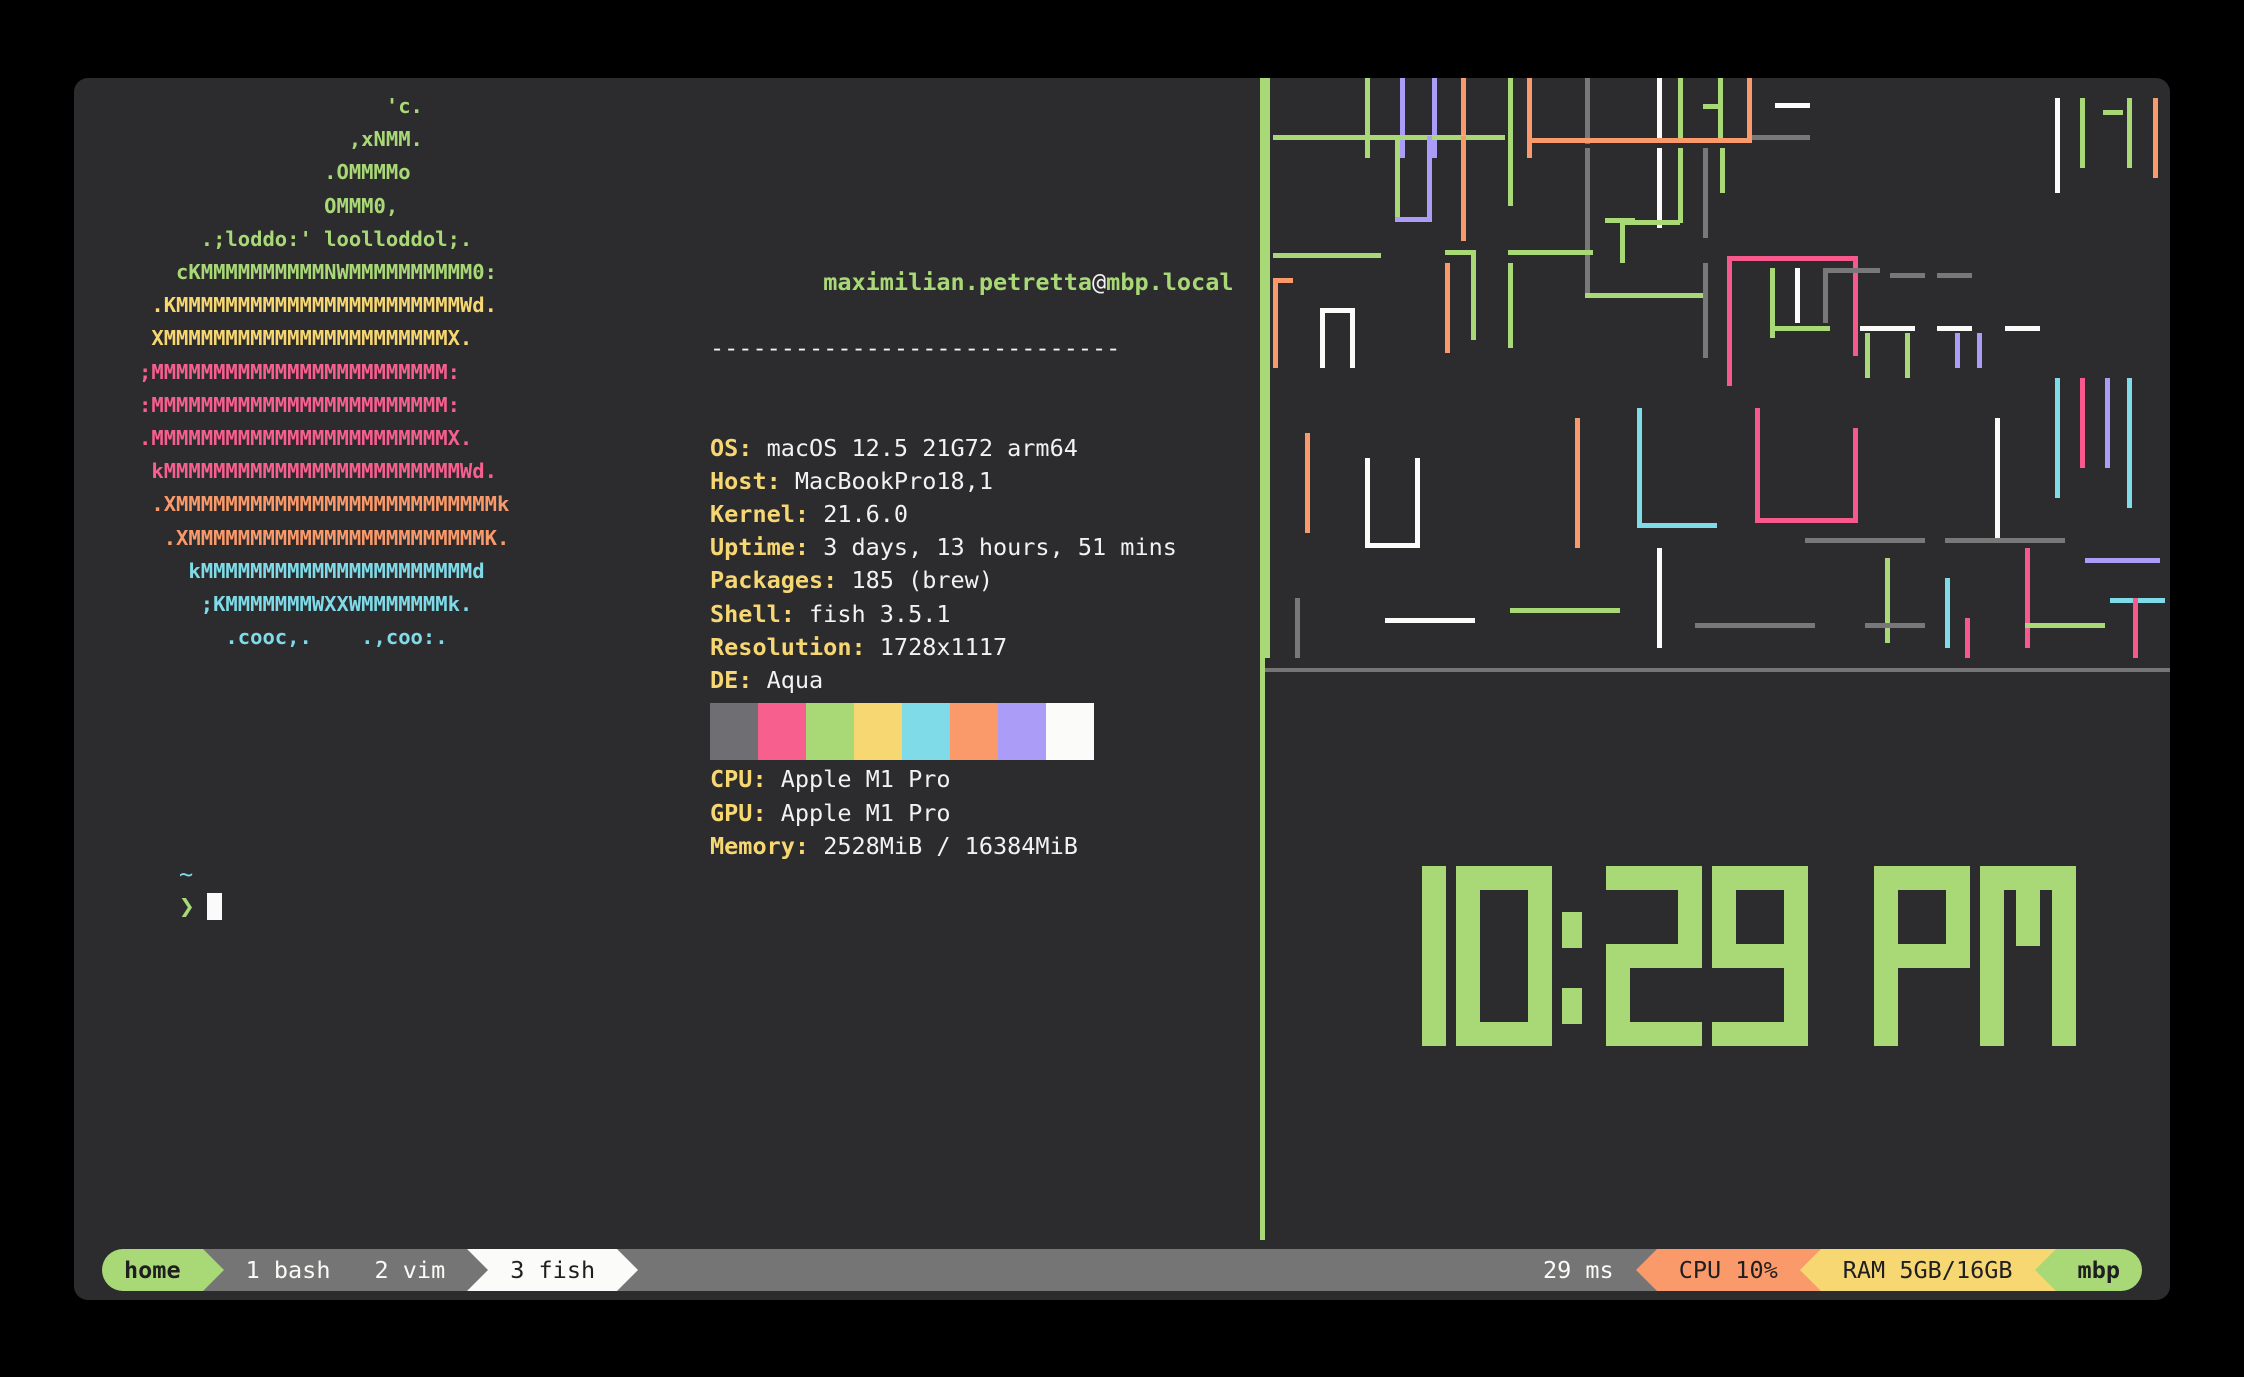 Image resolution: width=2244 pixels, height=1377 pixels. I want to click on neofetch-user-host: maximilian.petretta@mbp.local, so click(971, 264).